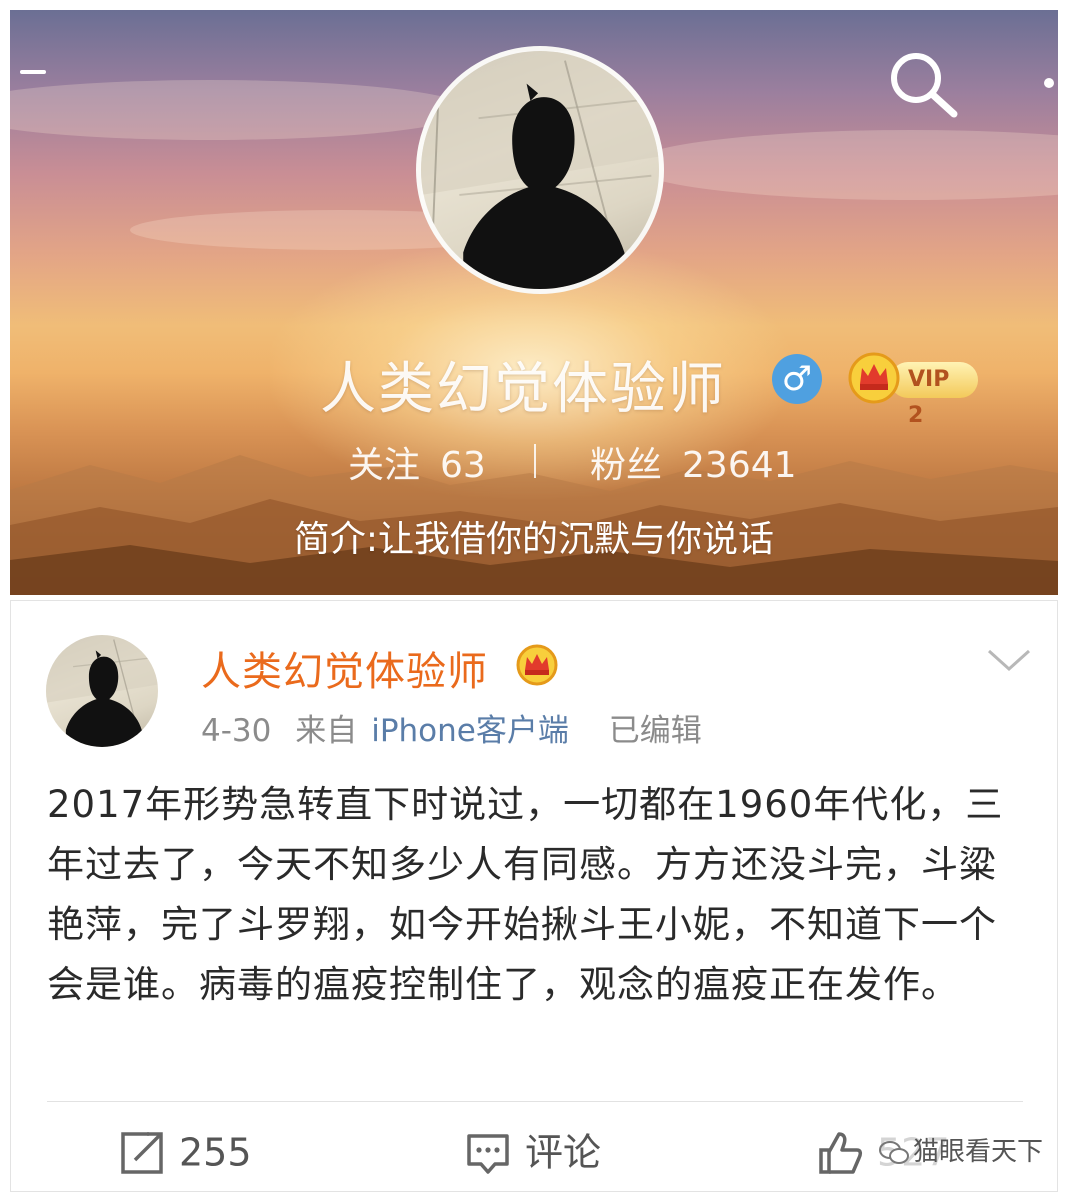 This screenshot has width=1068, height=1200. Describe the element at coordinates (102, 691) in the screenshot. I see `post-avatar` at that location.